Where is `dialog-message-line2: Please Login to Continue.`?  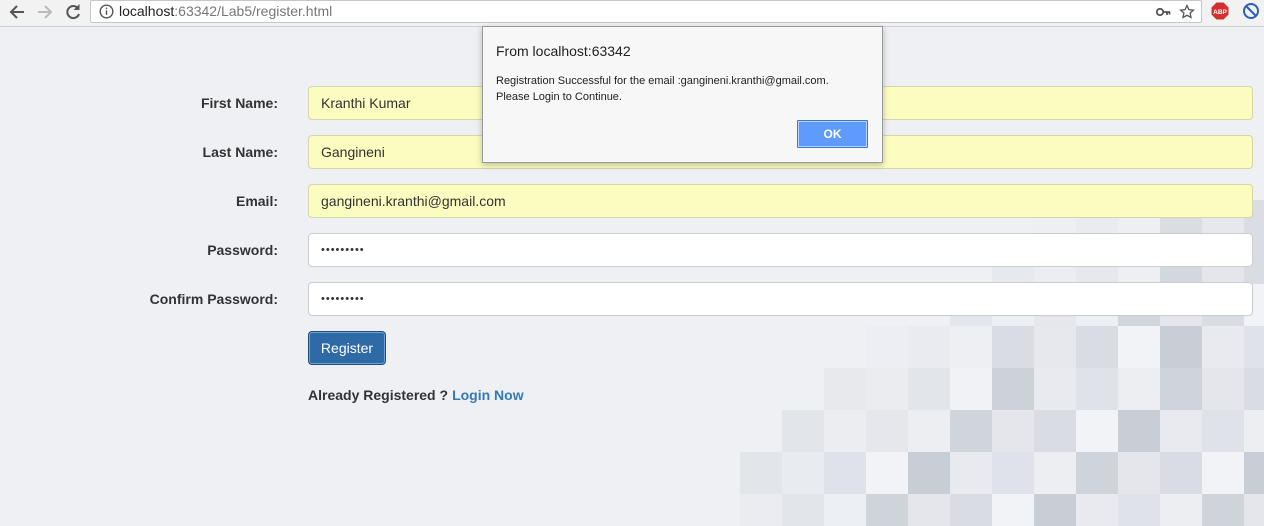
dialog-message-line2: Please Login to Continue. is located at coordinates (559, 97).